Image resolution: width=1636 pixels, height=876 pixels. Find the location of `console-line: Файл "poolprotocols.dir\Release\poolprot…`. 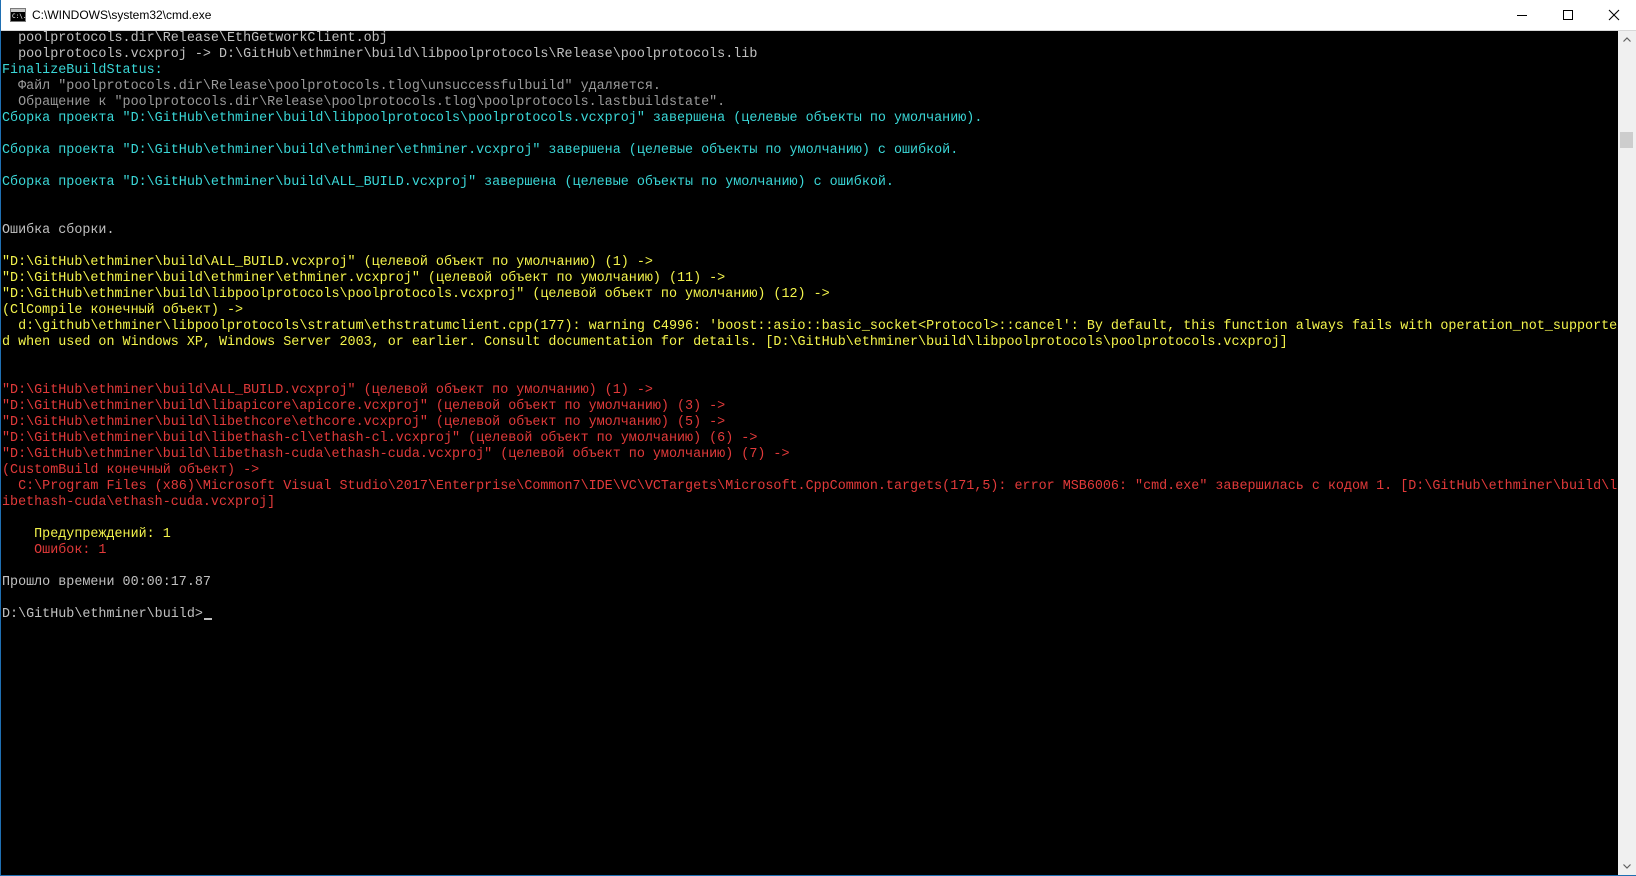

console-line: Файл "poolprotocols.dir\Release\poolprot… is located at coordinates (331, 87).